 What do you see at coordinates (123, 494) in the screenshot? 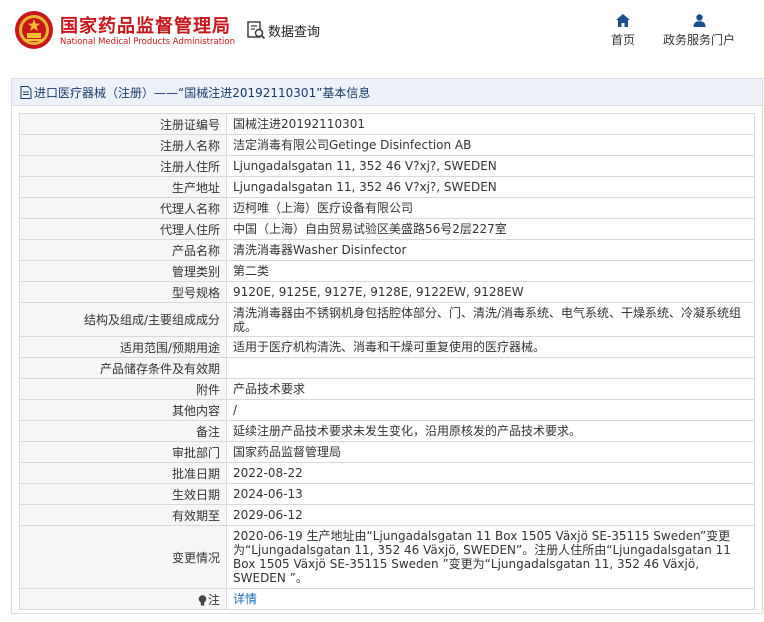
I see `row-label: 生效日期` at bounding box center [123, 494].